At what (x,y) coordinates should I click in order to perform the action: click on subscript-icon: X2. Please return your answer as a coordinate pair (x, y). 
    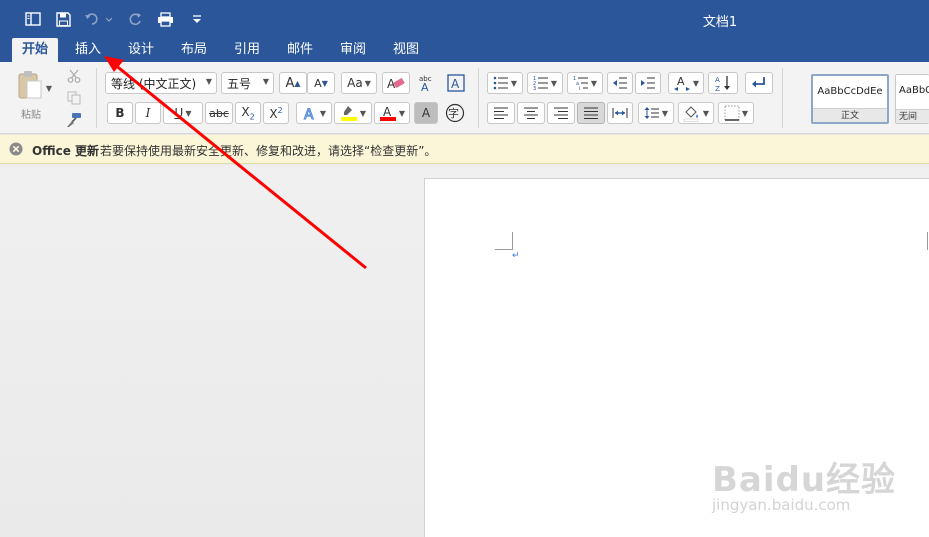
    Looking at the image, I should click on (248, 113).